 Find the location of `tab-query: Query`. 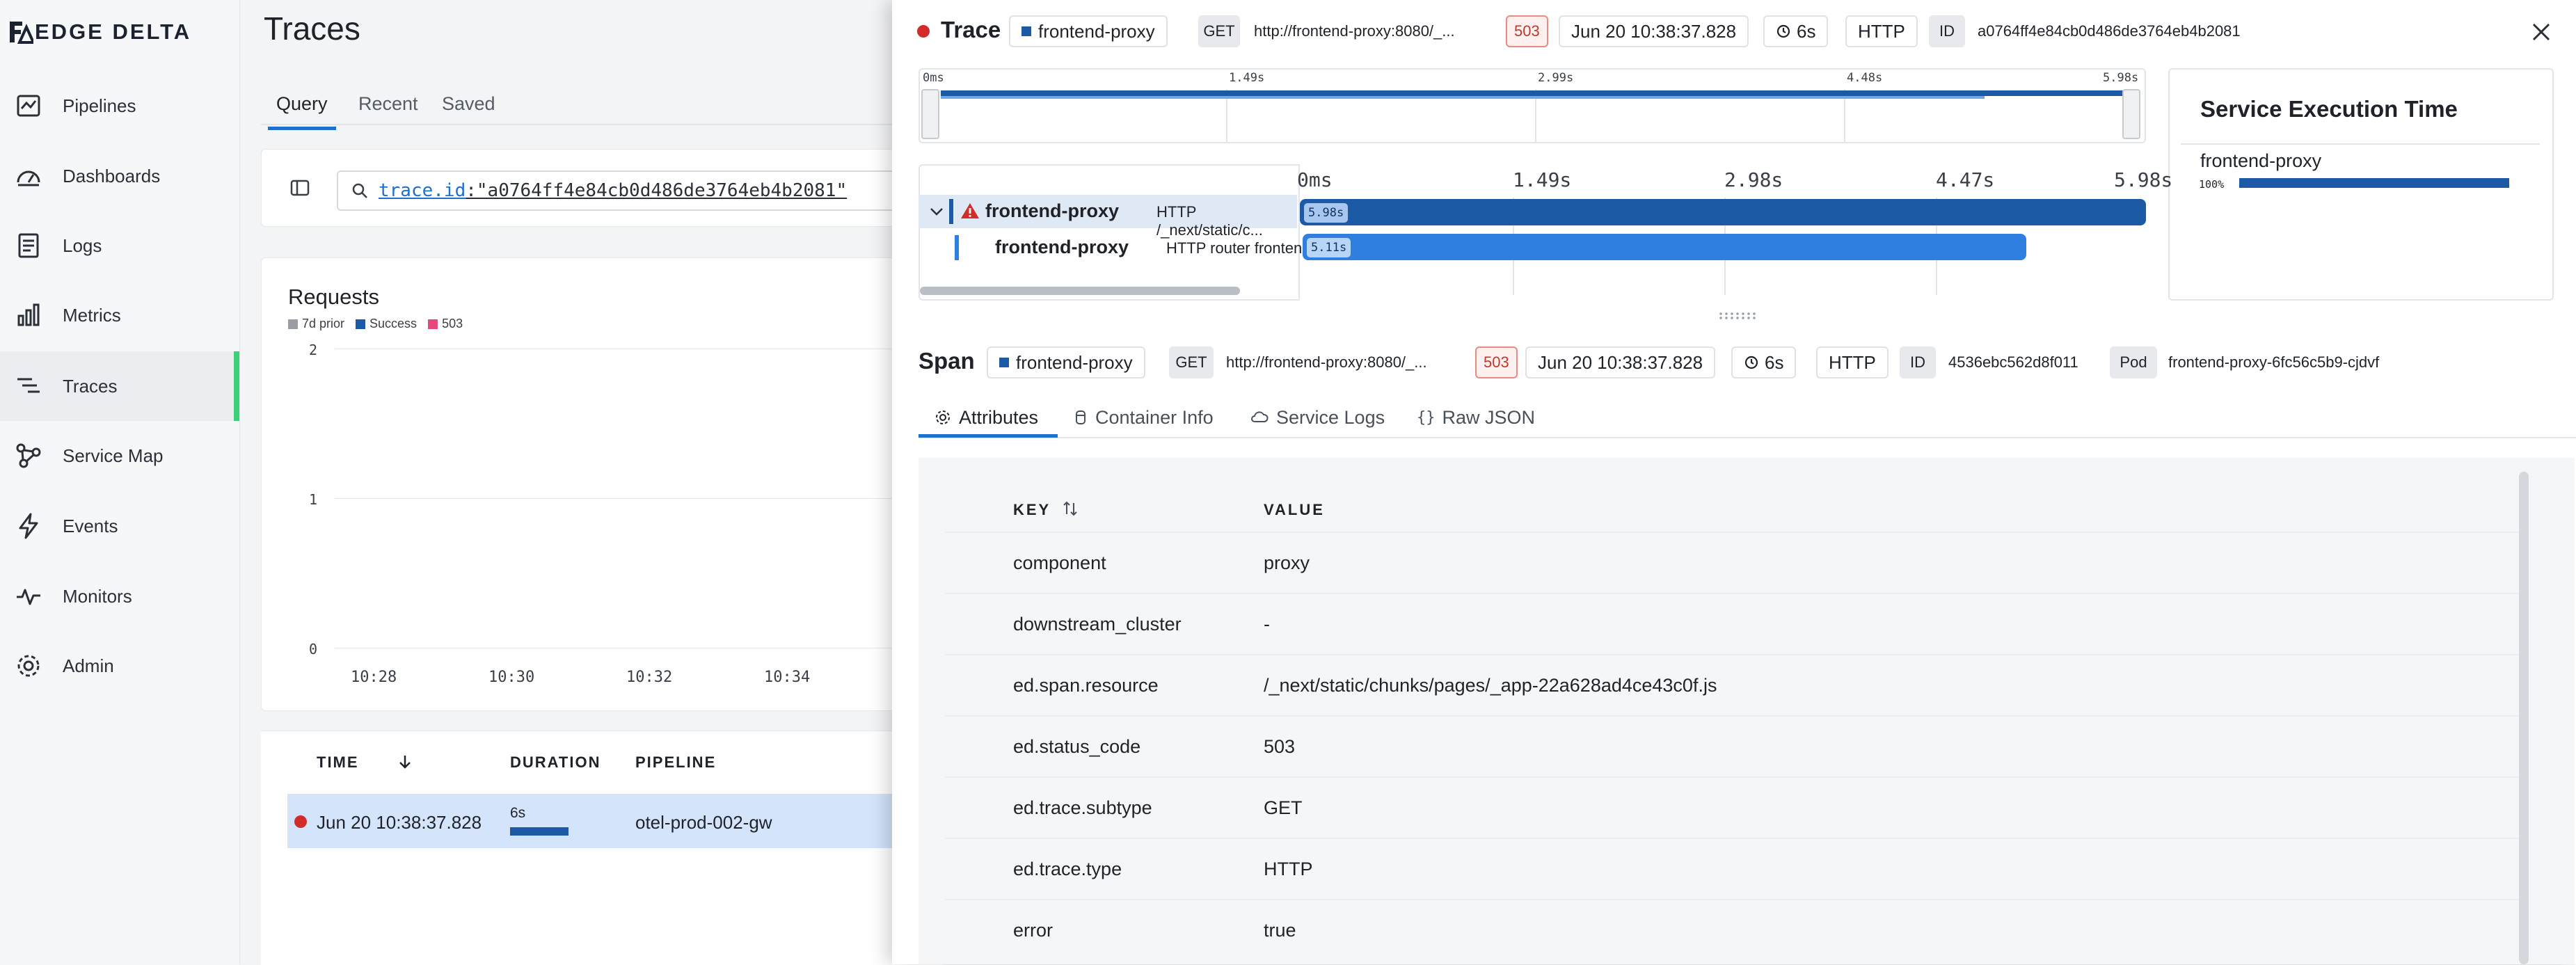

tab-query: Query is located at coordinates (301, 111).